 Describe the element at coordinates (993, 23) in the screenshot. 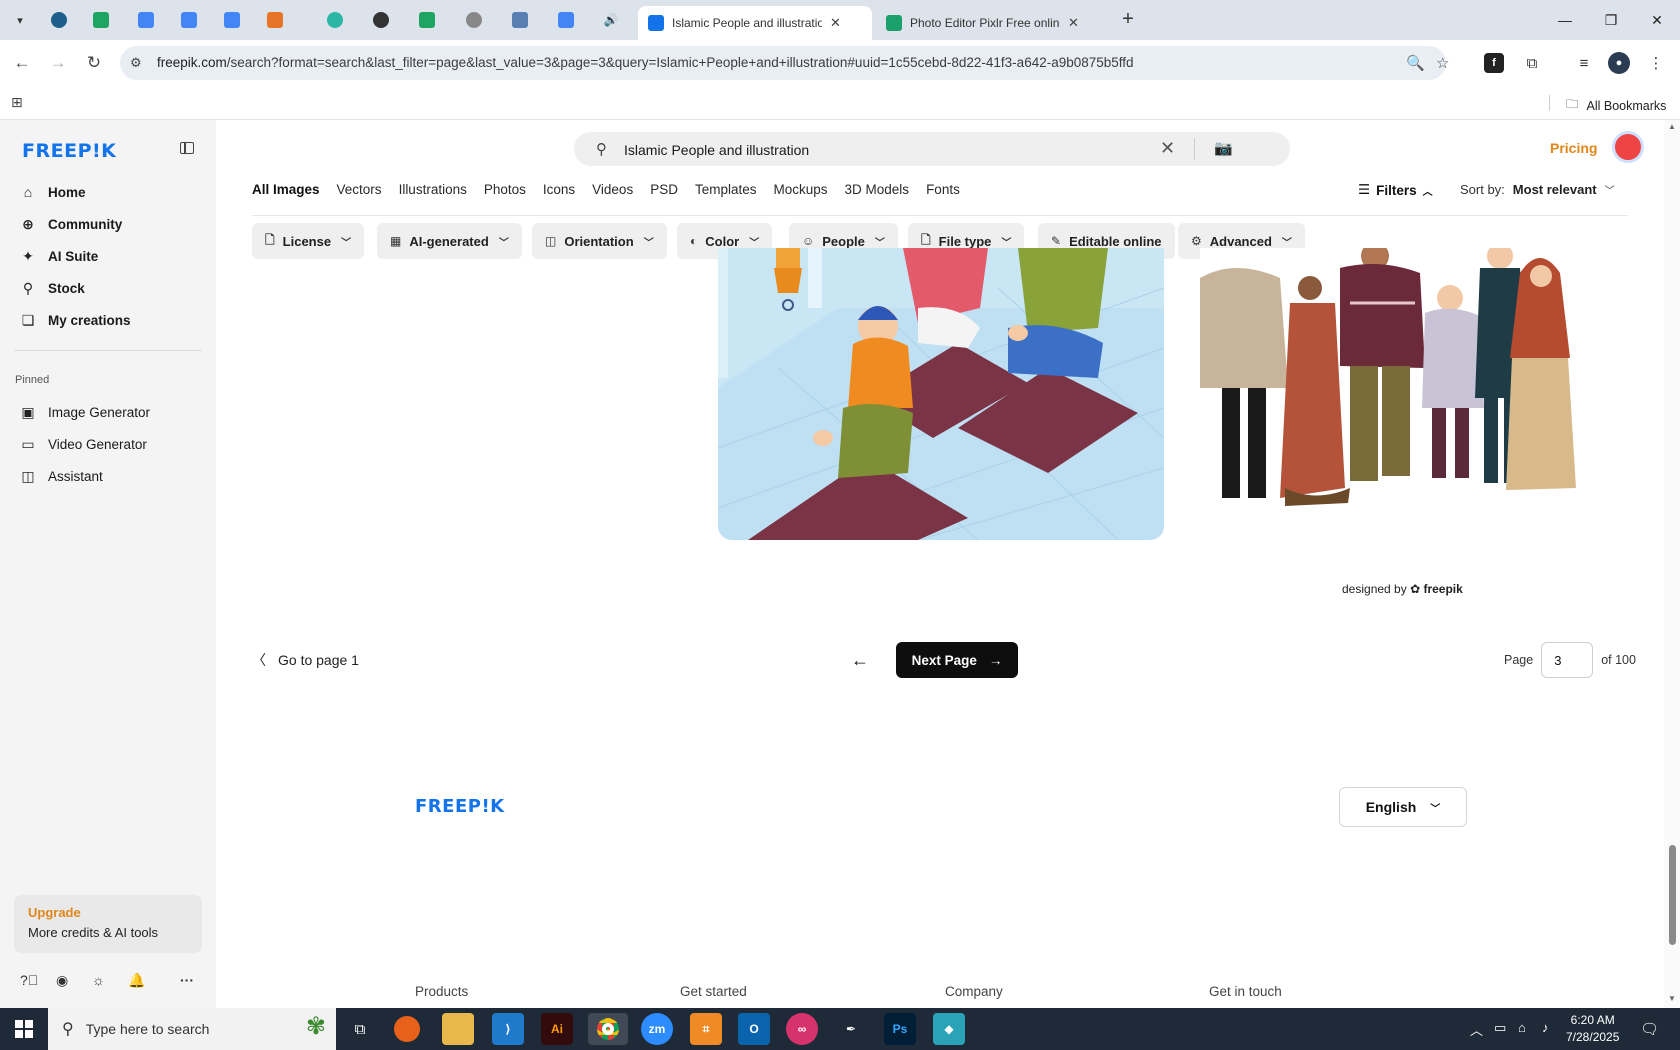

I see `tab-pixlr: Photo Editor Pixlr Free online Im ✕` at that location.